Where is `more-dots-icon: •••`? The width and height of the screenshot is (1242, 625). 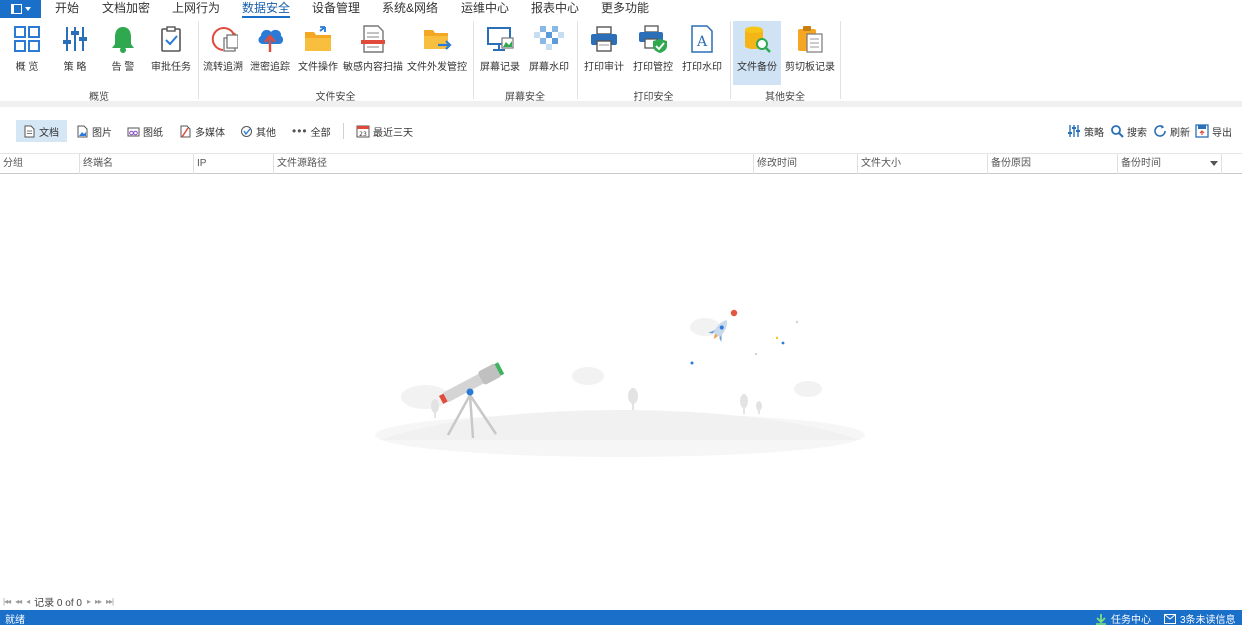 more-dots-icon: ••• is located at coordinates (300, 131).